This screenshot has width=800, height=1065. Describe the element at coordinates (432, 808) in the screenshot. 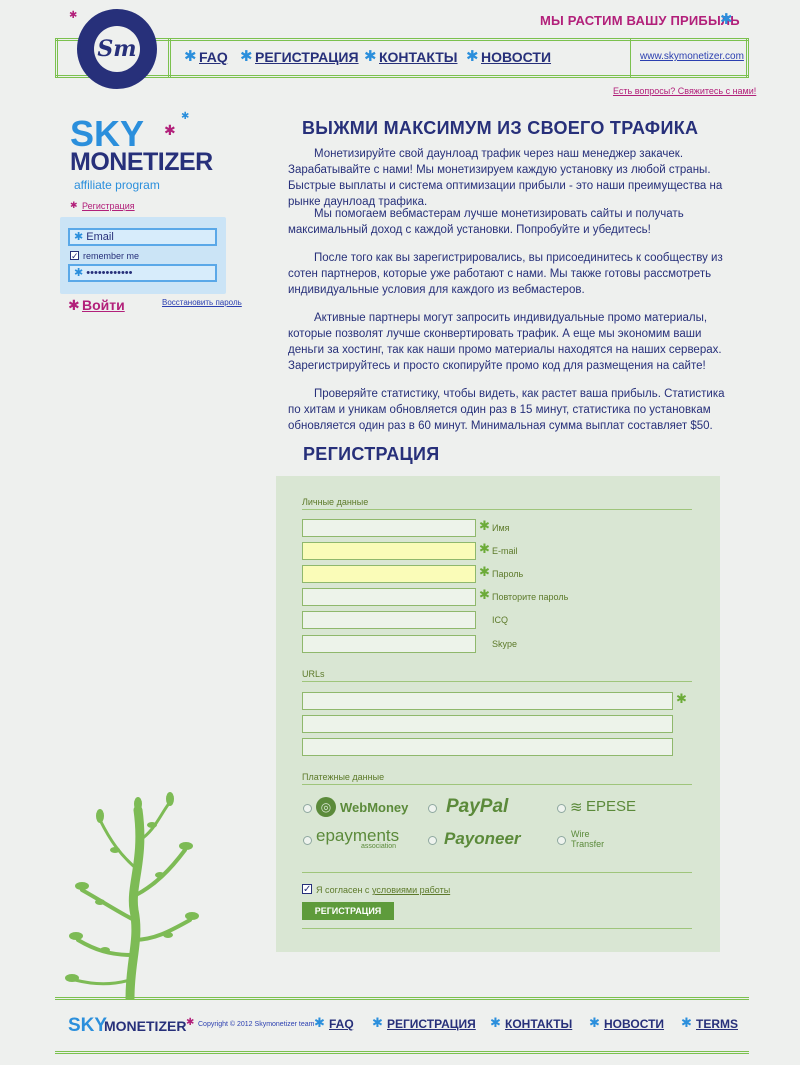

I see `payment-radio-paypal` at that location.